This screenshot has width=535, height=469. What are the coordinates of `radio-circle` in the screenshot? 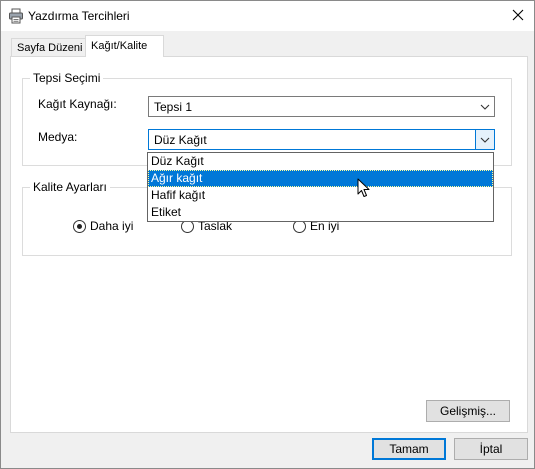 It's located at (79, 226).